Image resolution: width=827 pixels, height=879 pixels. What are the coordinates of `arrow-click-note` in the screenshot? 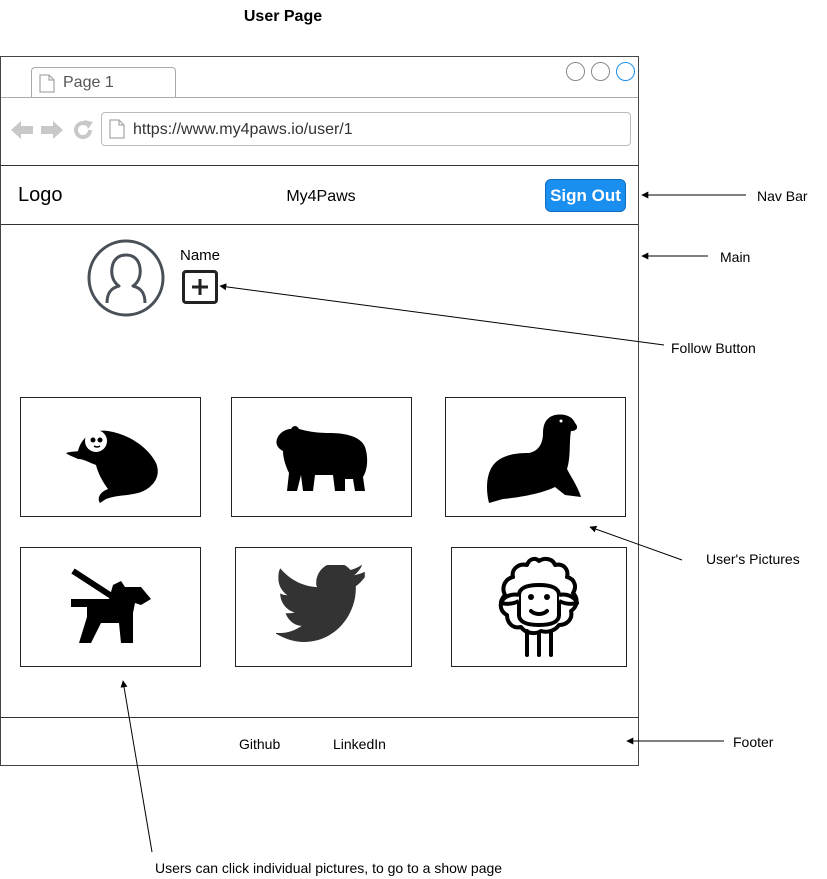 It's located at (136, 766).